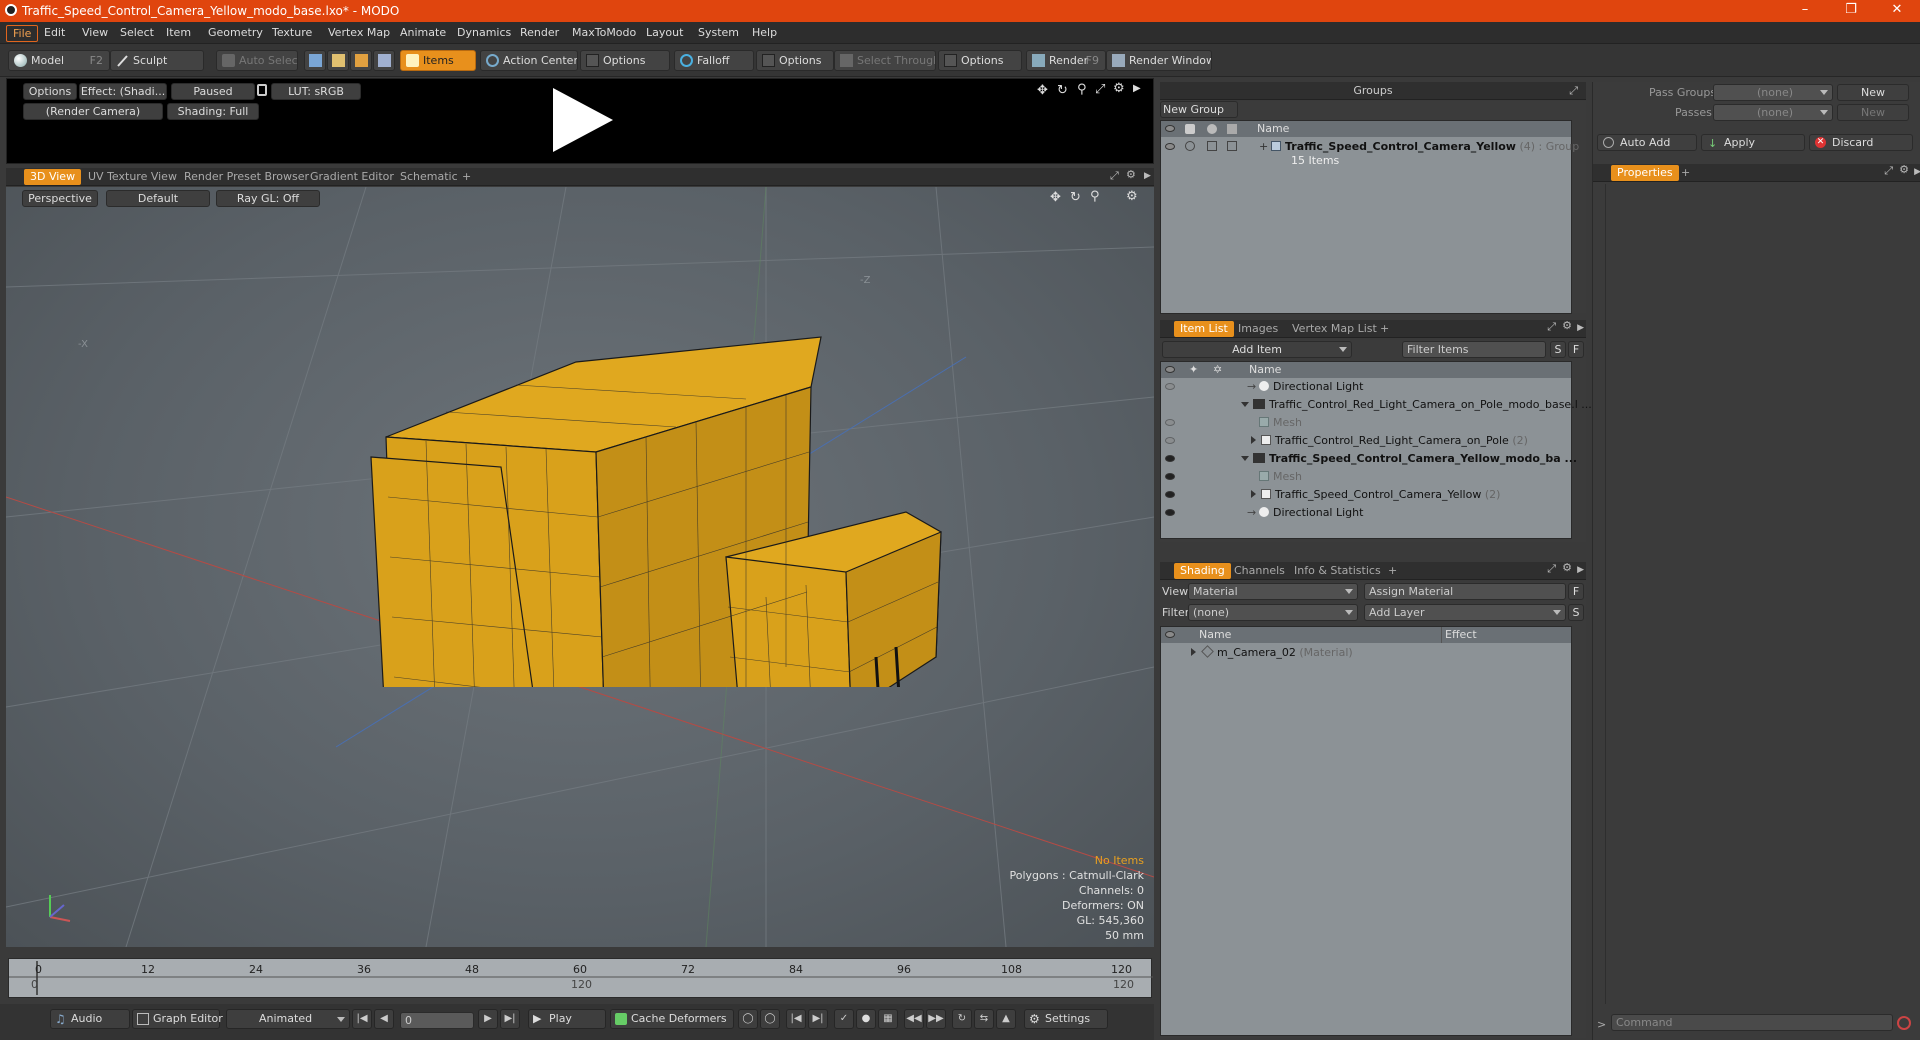 Image resolution: width=1920 pixels, height=1040 pixels. Describe the element at coordinates (178, 32) in the screenshot. I see `menu-item: Item` at that location.